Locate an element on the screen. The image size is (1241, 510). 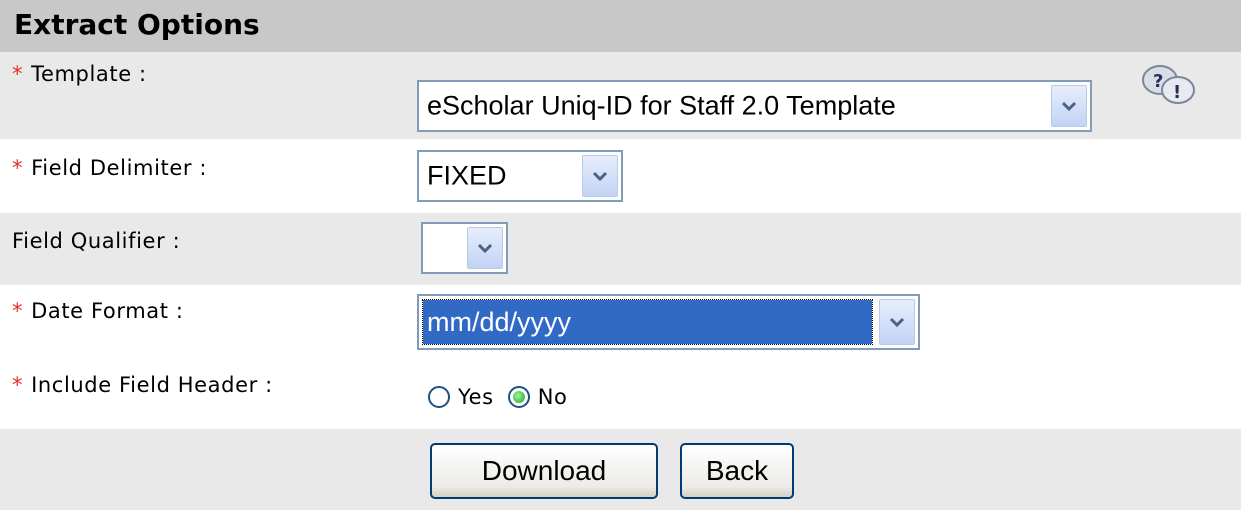
panel-header: Extract Options is located at coordinates (620, 26).